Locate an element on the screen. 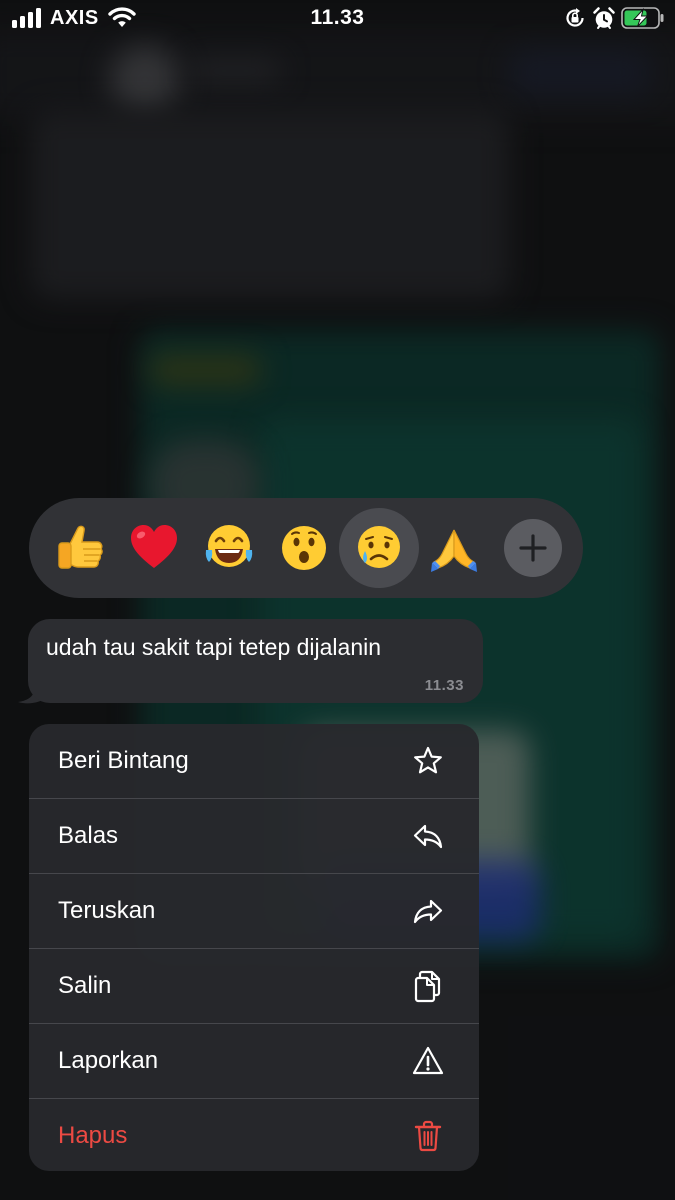  reaction-thumbs-up is located at coordinates (79, 548).